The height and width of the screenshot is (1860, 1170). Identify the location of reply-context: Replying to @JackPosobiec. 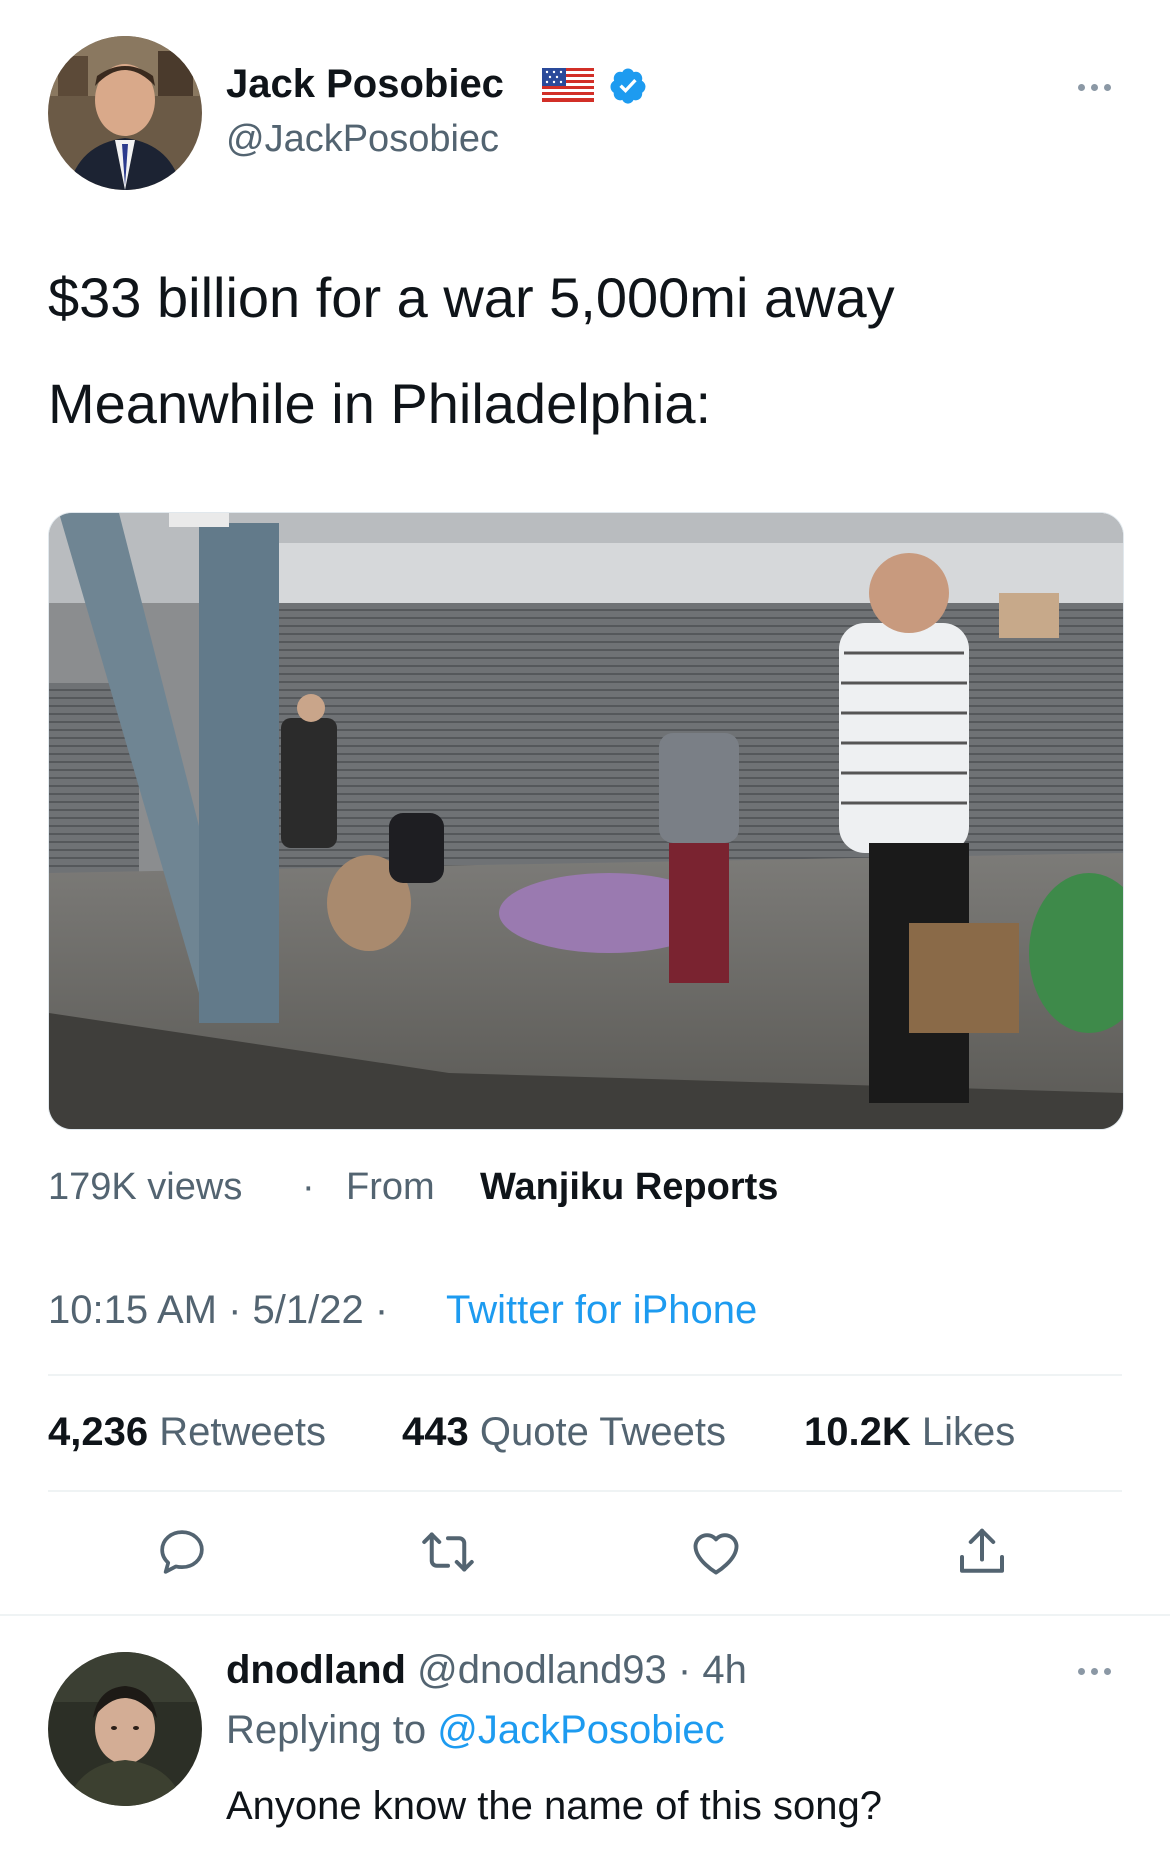
(475, 1730).